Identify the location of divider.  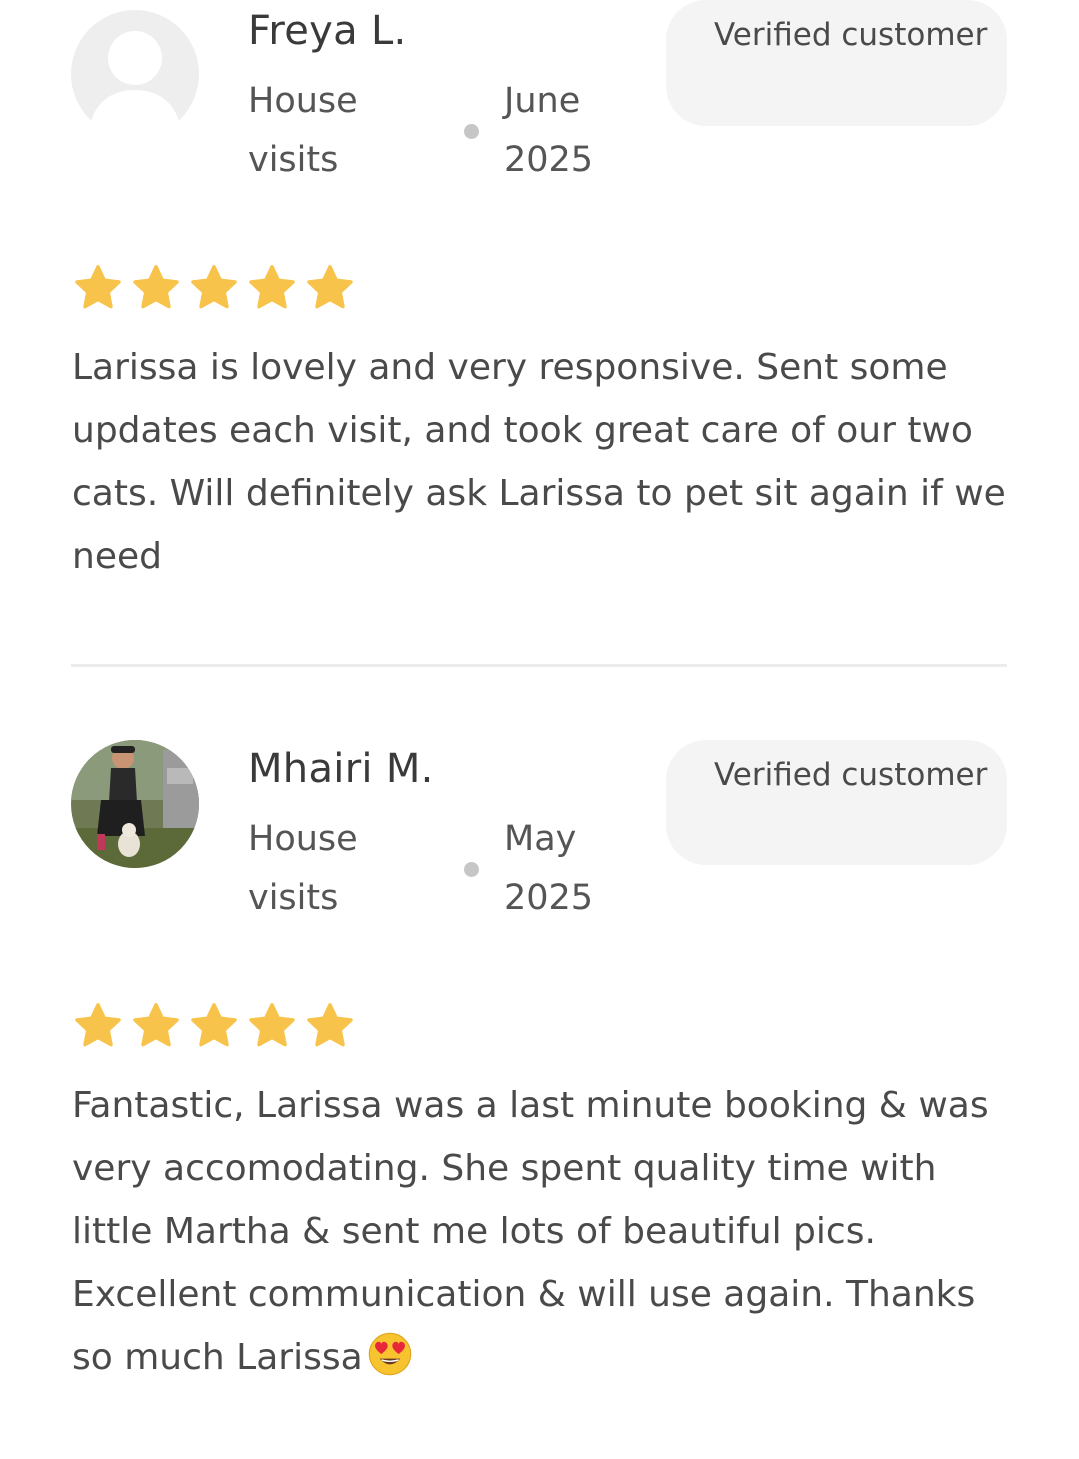
(539, 665).